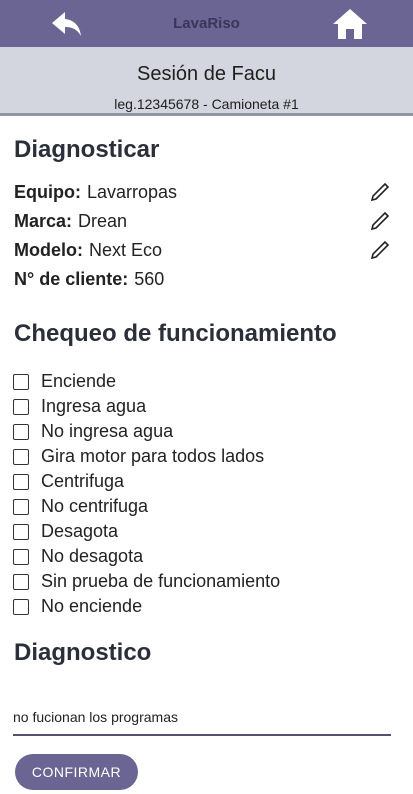  Describe the element at coordinates (380, 250) in the screenshot. I see `edit-modelo-pencil-icon` at that location.